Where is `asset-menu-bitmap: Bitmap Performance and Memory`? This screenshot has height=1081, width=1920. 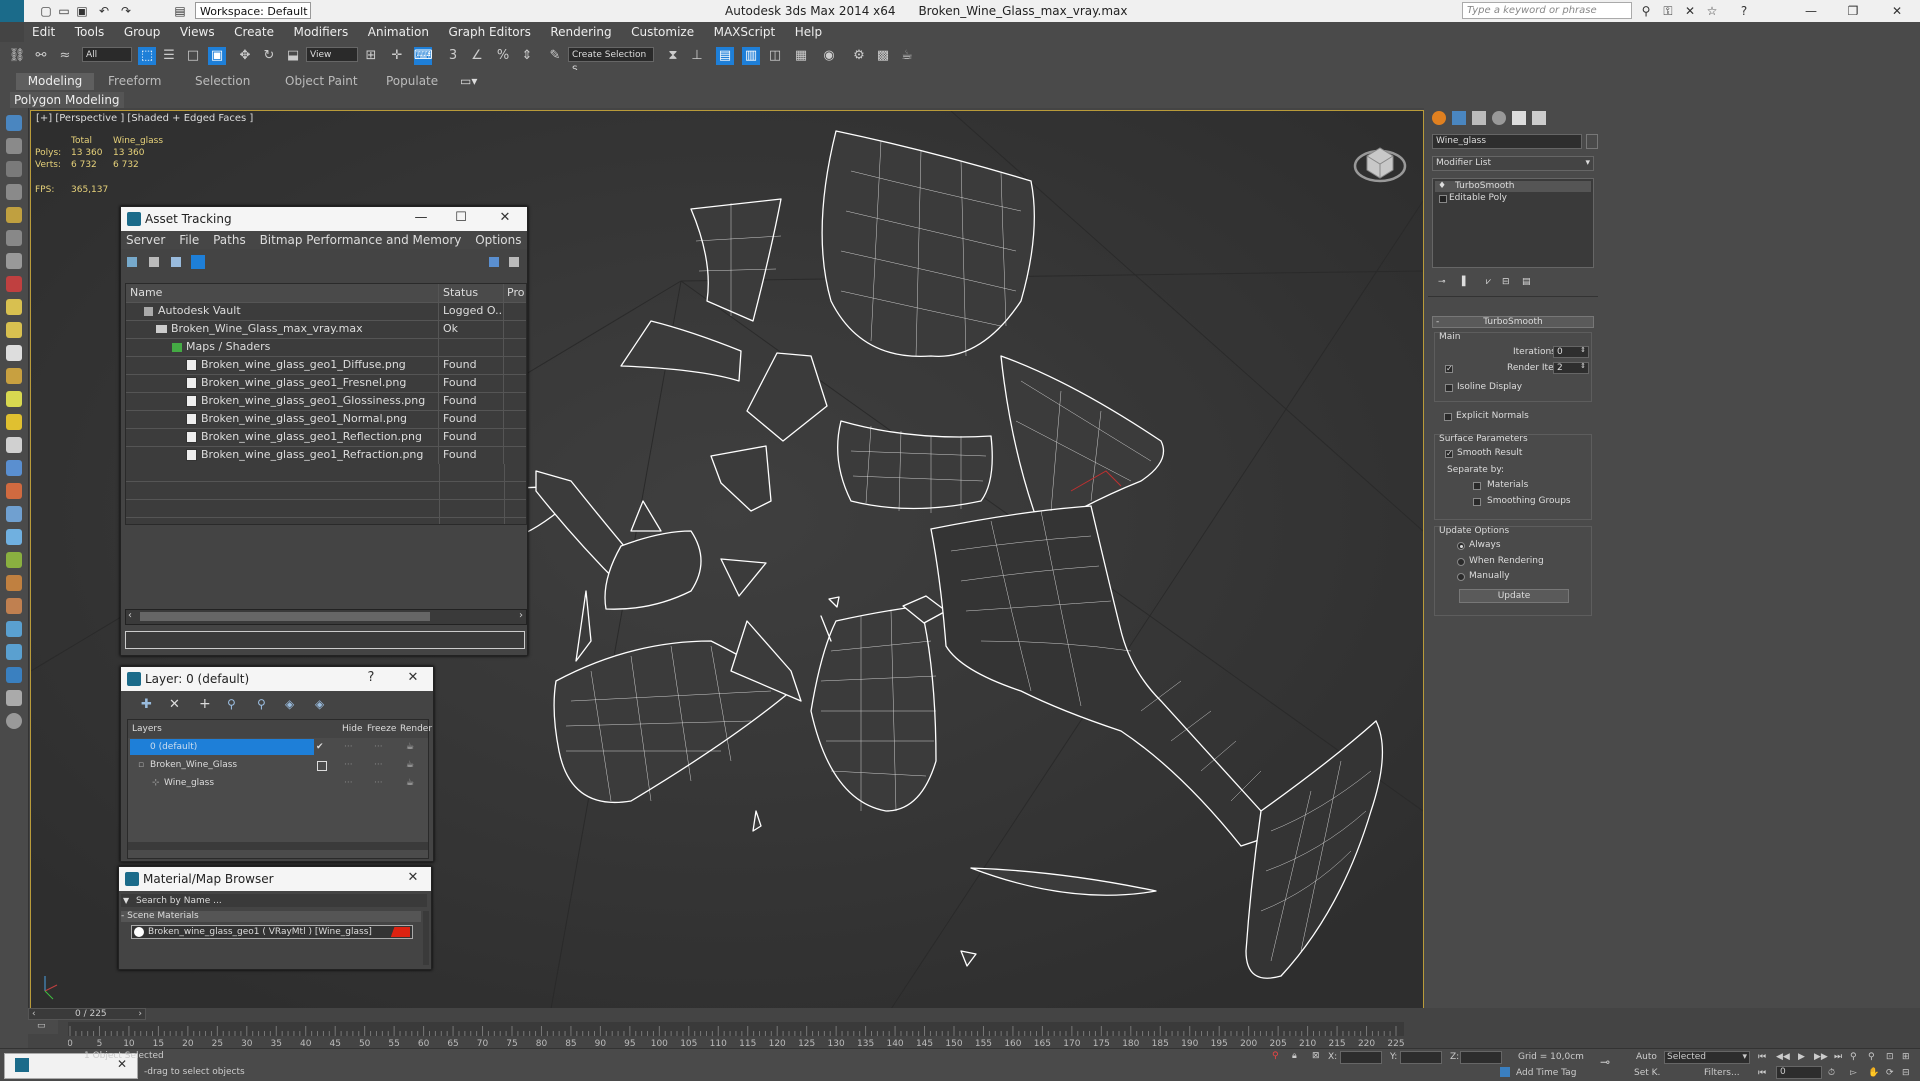
asset-menu-bitmap: Bitmap Performance and Memory is located at coordinates (361, 240).